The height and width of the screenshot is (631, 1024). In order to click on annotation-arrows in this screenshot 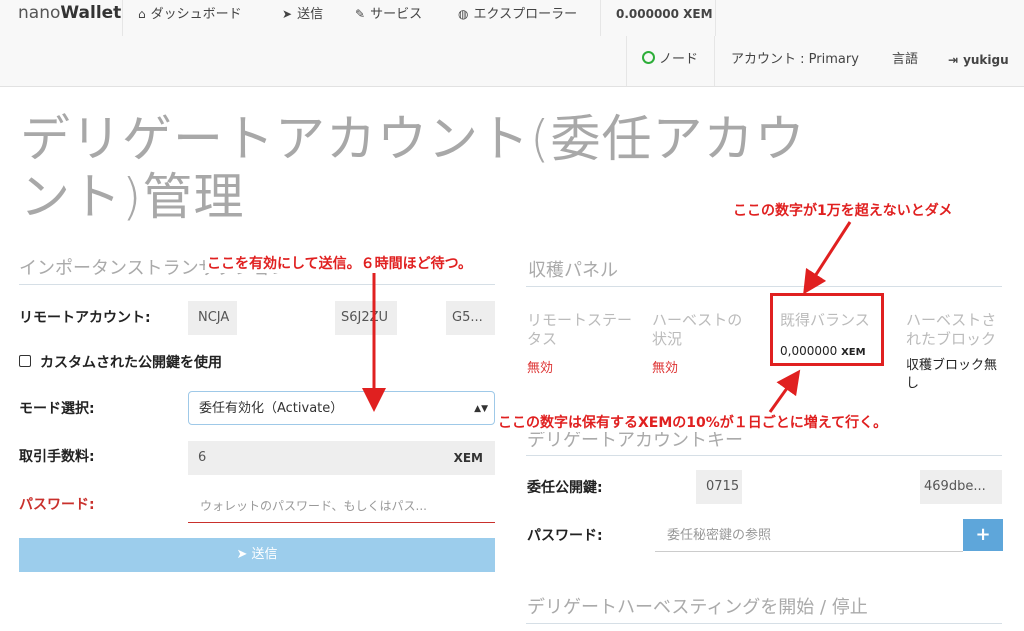, I will do `click(607, 317)`.